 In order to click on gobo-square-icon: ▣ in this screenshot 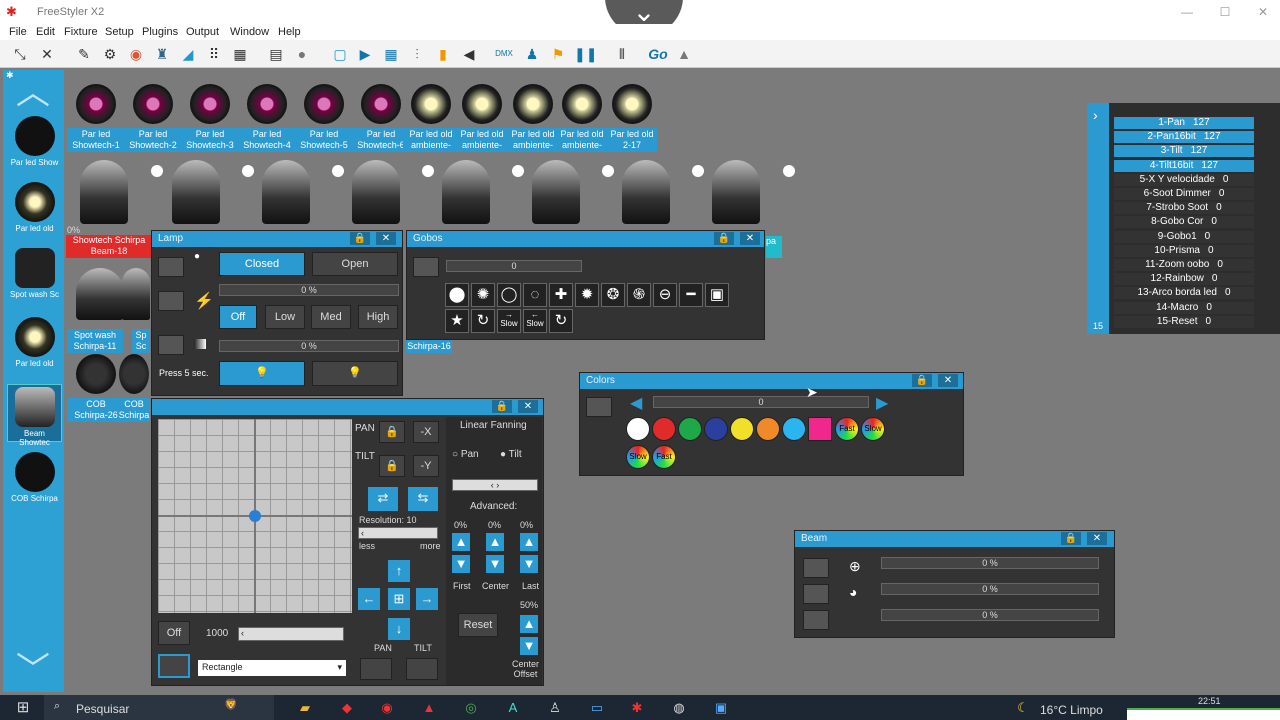, I will do `click(717, 295)`.